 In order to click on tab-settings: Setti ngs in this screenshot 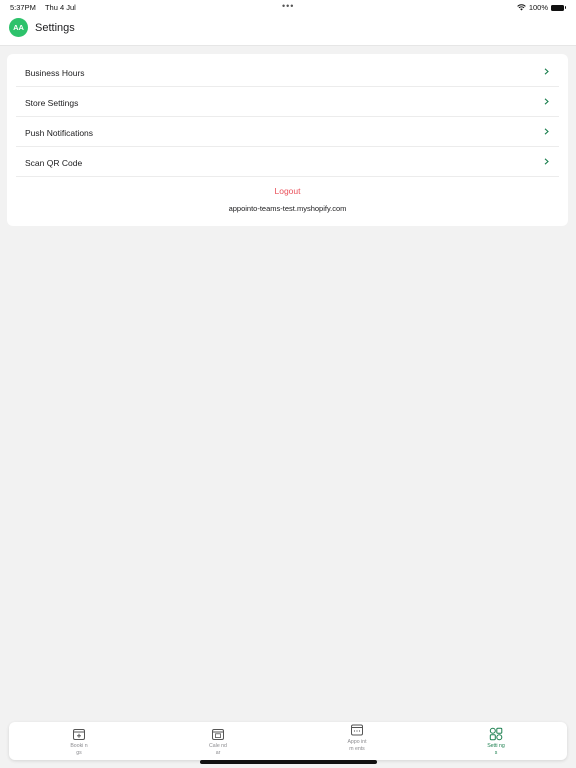, I will do `click(496, 741)`.